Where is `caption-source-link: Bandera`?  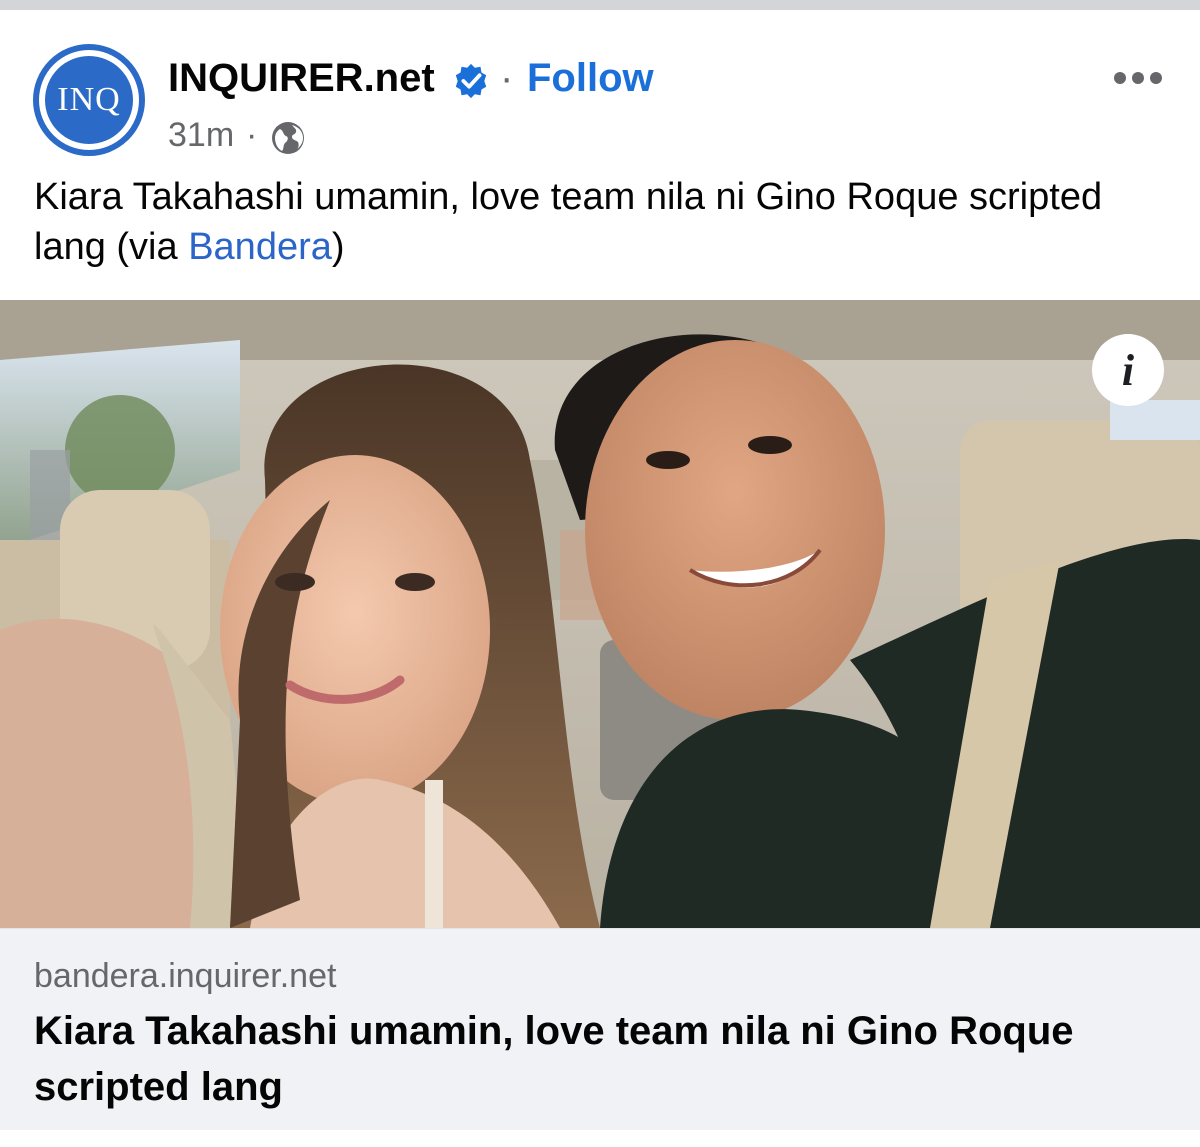
caption-source-link: Bandera is located at coordinates (260, 247).